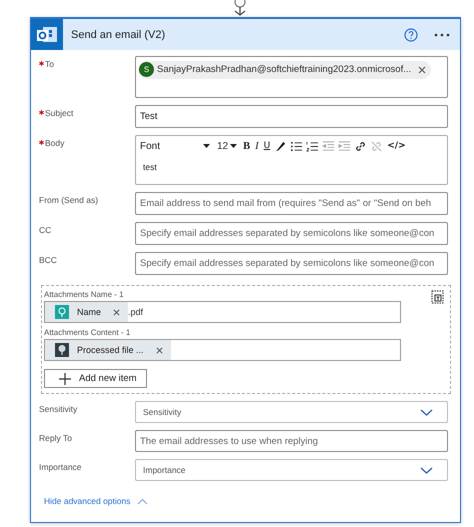 This screenshot has height=527, width=474. I want to click on dynamic-content-token: Name, so click(86, 312).